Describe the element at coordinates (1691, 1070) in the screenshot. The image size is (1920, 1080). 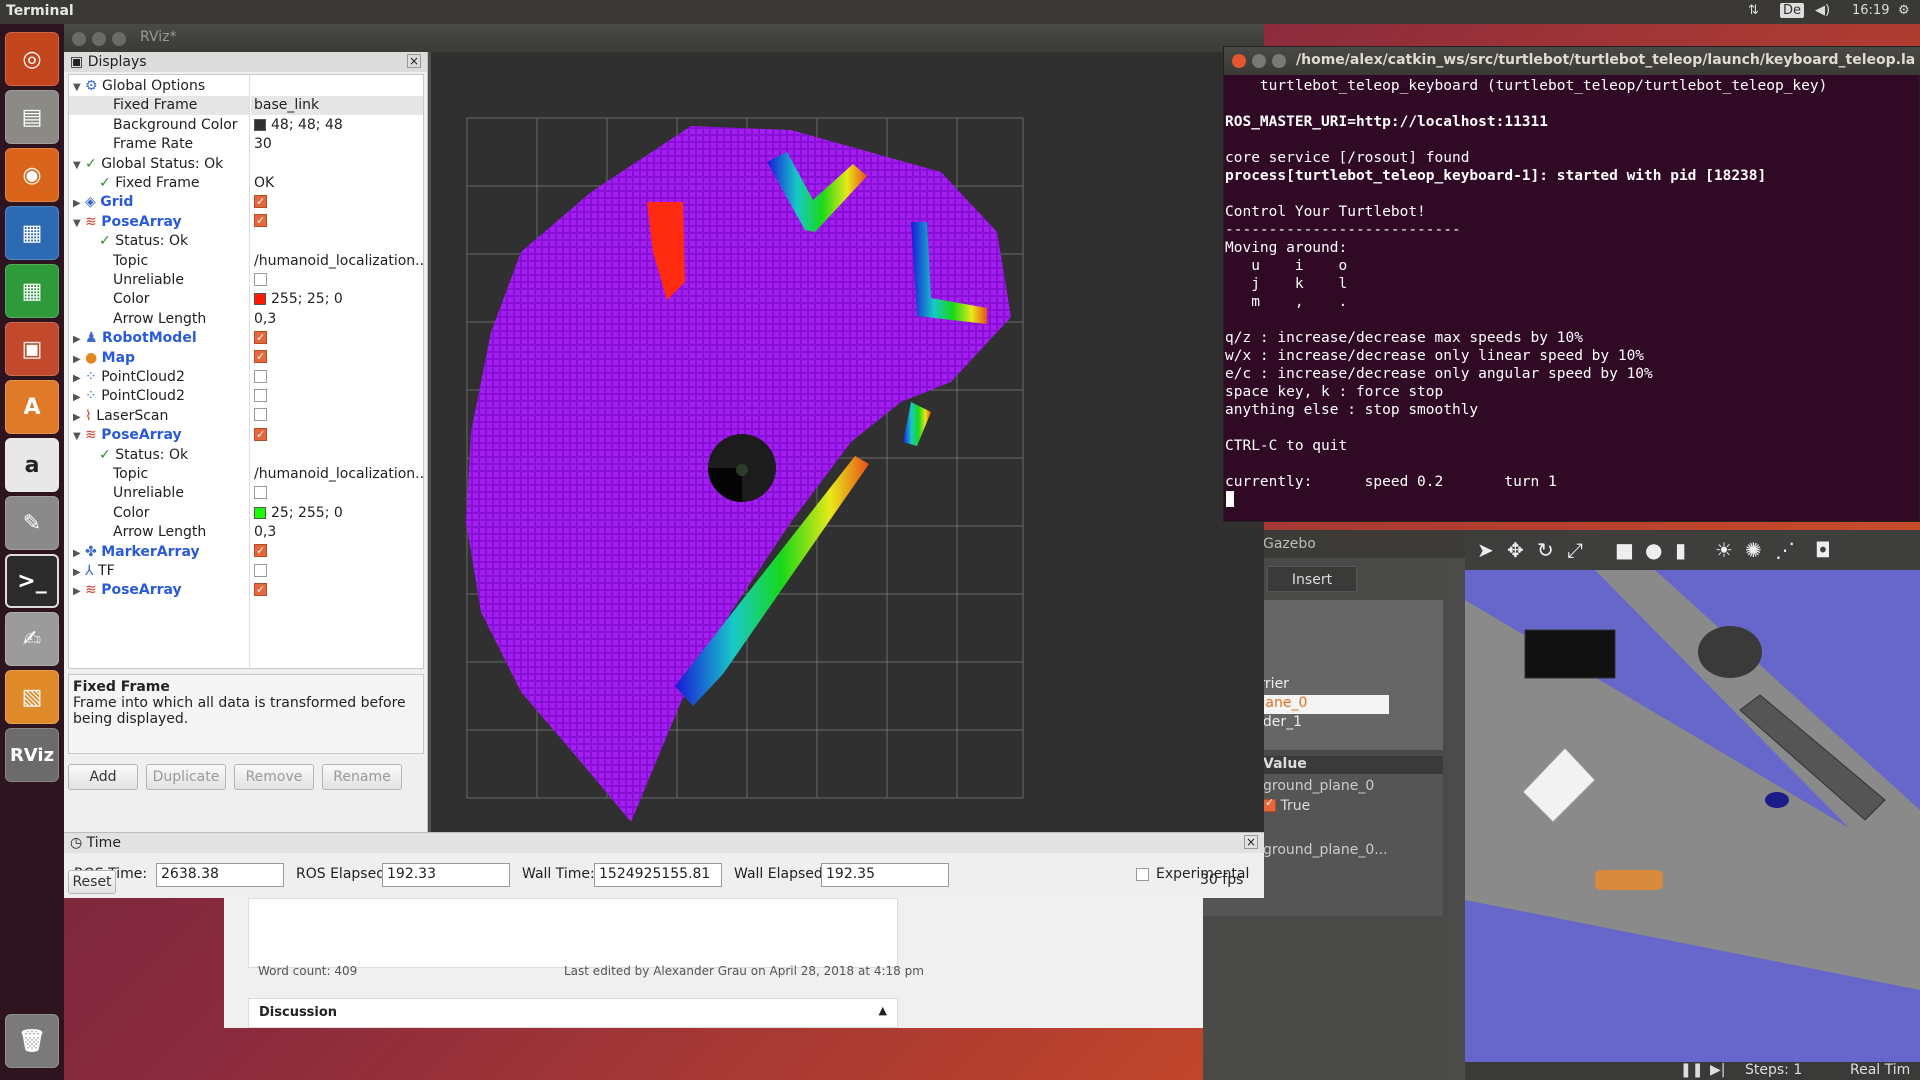
I see `pause-icon: ❚❚` at that location.